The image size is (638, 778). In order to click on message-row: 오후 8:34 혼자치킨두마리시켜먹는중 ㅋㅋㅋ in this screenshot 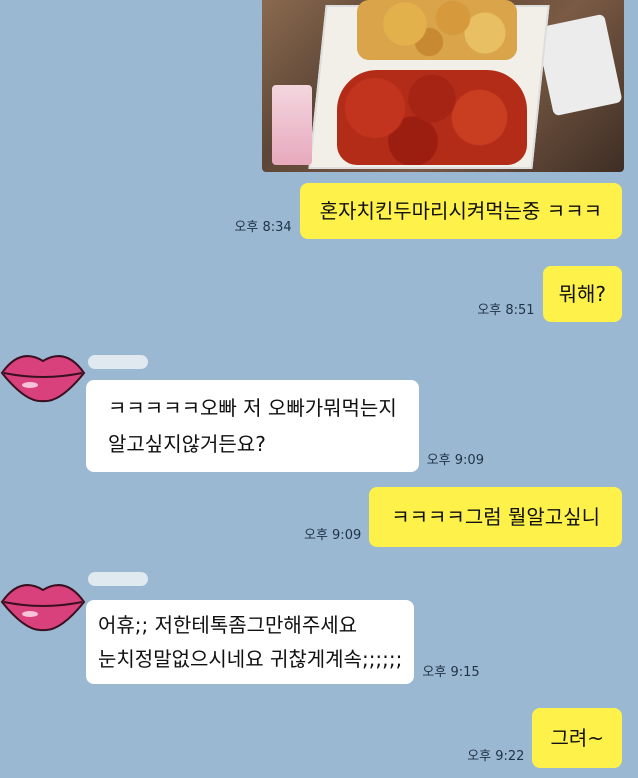, I will do `click(428, 211)`.